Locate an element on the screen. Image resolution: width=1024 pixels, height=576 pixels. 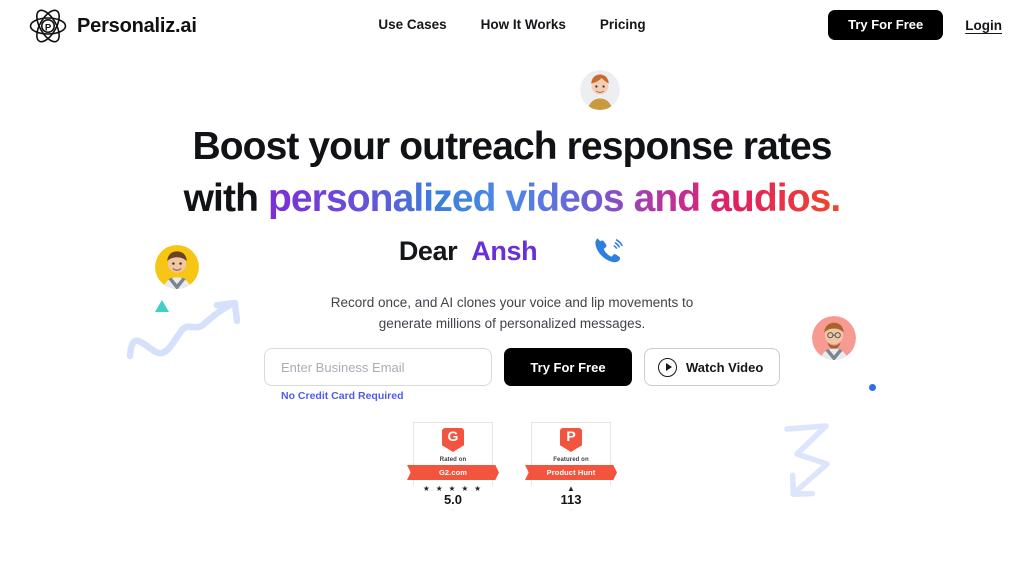
dear-label: Dear is located at coordinates (428, 251).